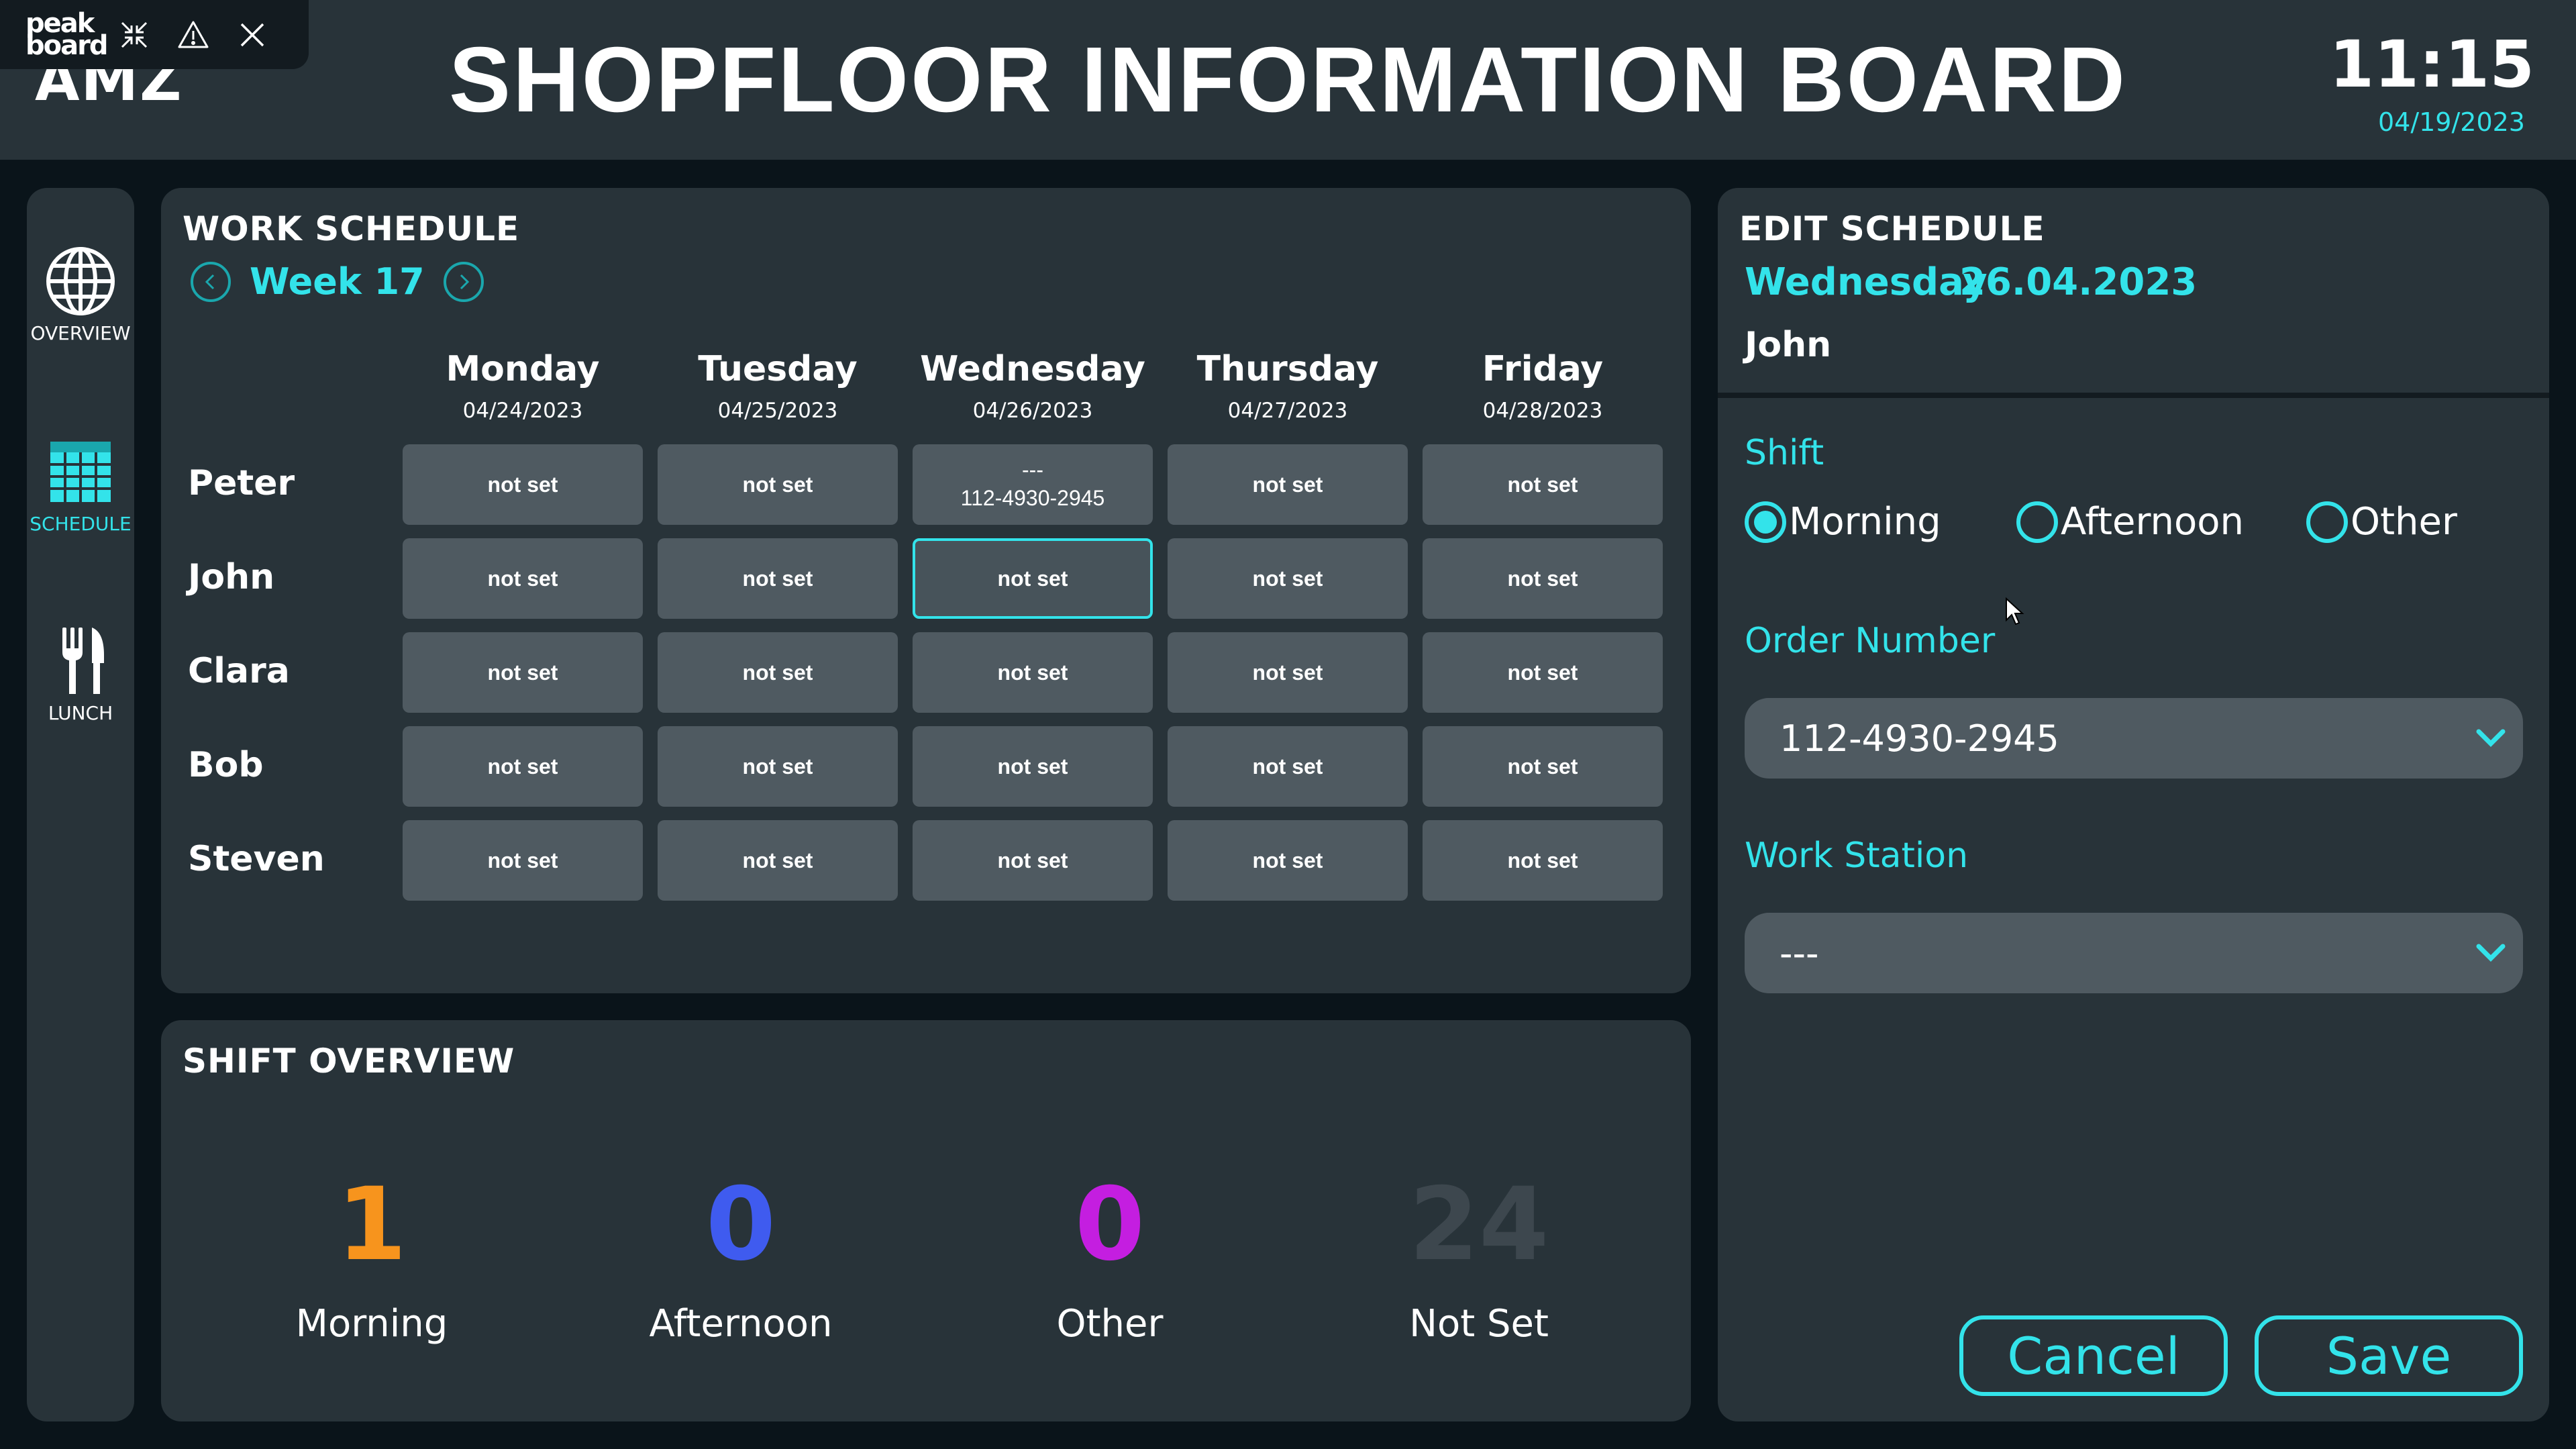 The width and height of the screenshot is (2576, 1449). What do you see at coordinates (1478, 1224) in the screenshot?
I see `stat-value: 24` at bounding box center [1478, 1224].